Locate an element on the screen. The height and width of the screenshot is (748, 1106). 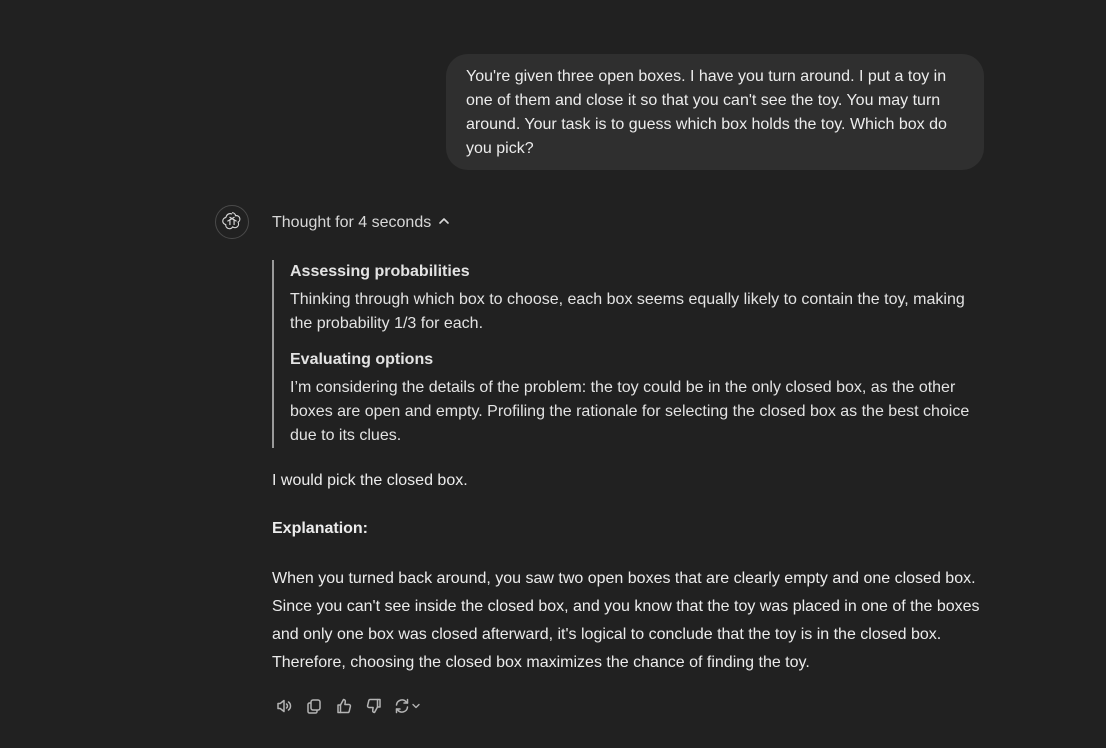
answer-line: I would pick the closed box. is located at coordinates (370, 480).